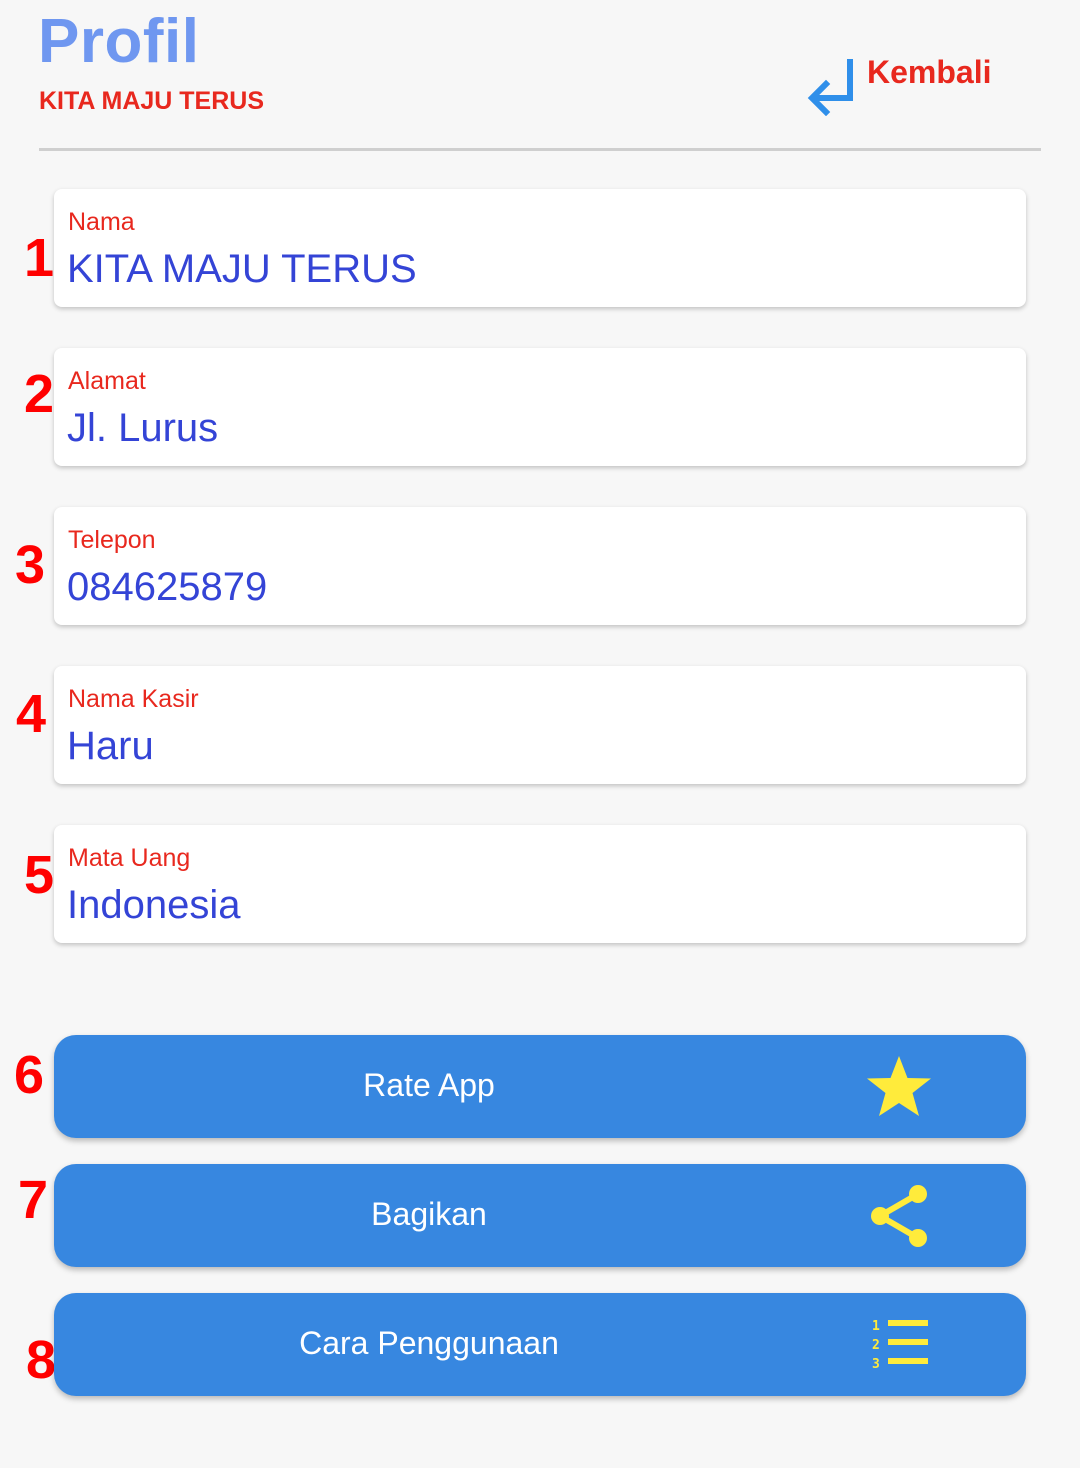 The height and width of the screenshot is (1468, 1080). Describe the element at coordinates (429, 1214) in the screenshot. I see `share-label: Bagikan` at that location.